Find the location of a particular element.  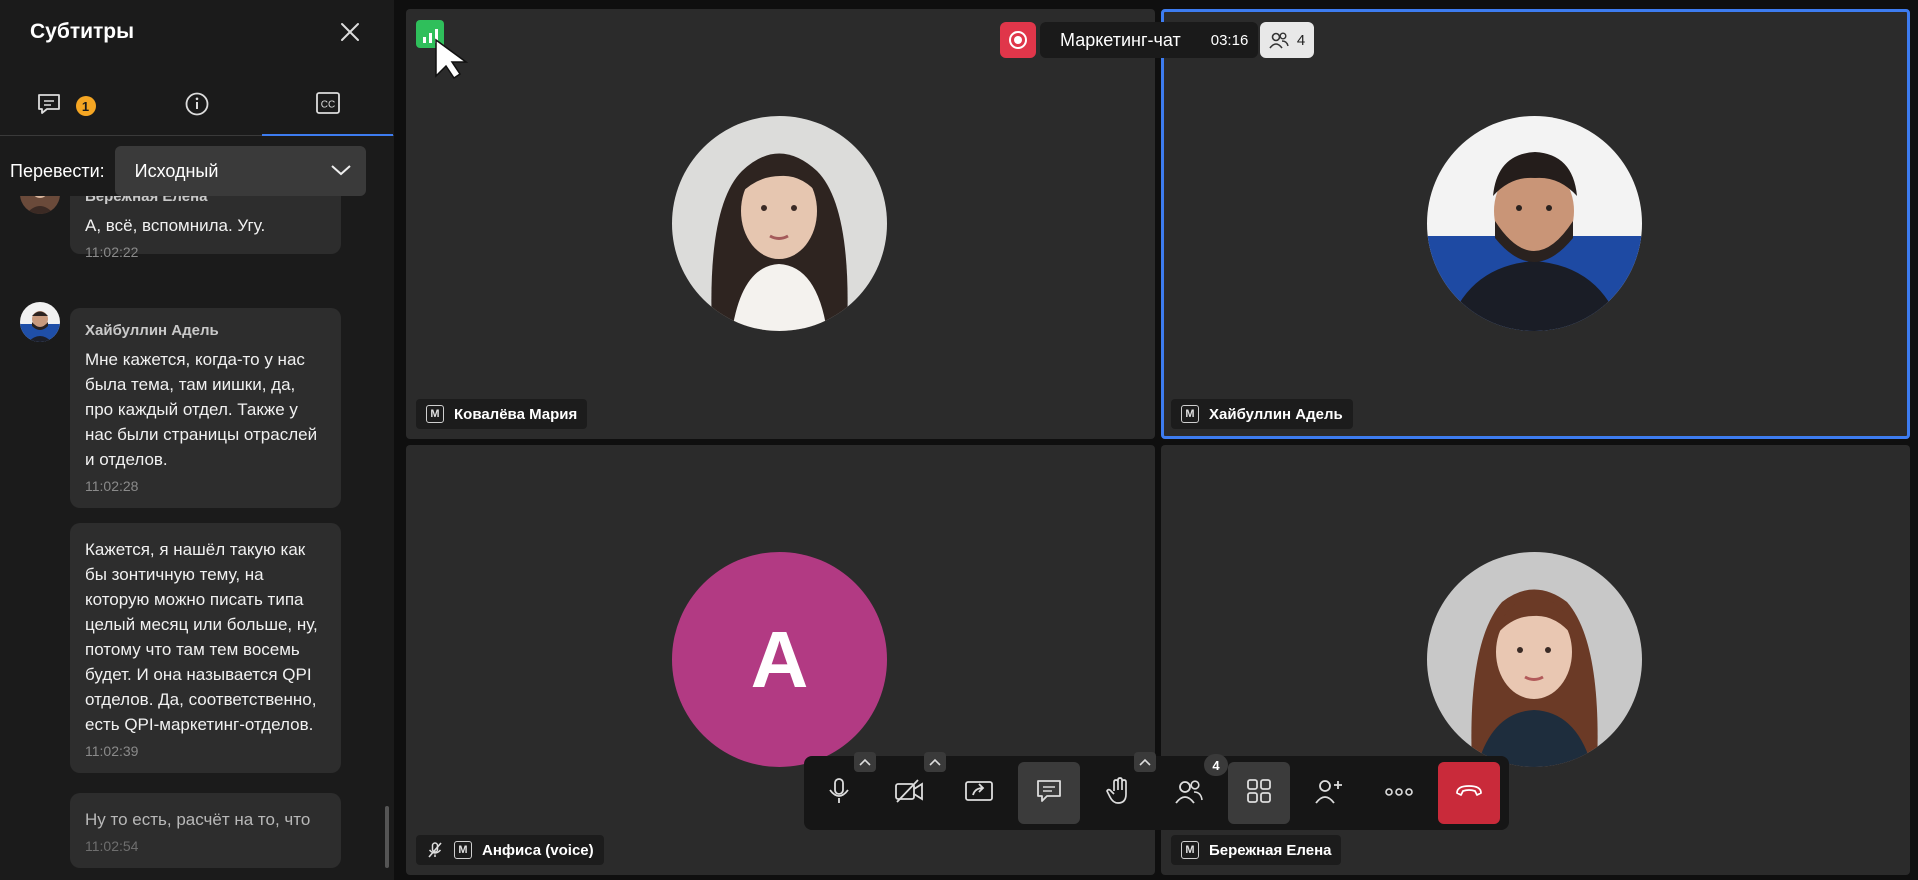

subtitle-time: 11:02:28 is located at coordinates (112, 486).